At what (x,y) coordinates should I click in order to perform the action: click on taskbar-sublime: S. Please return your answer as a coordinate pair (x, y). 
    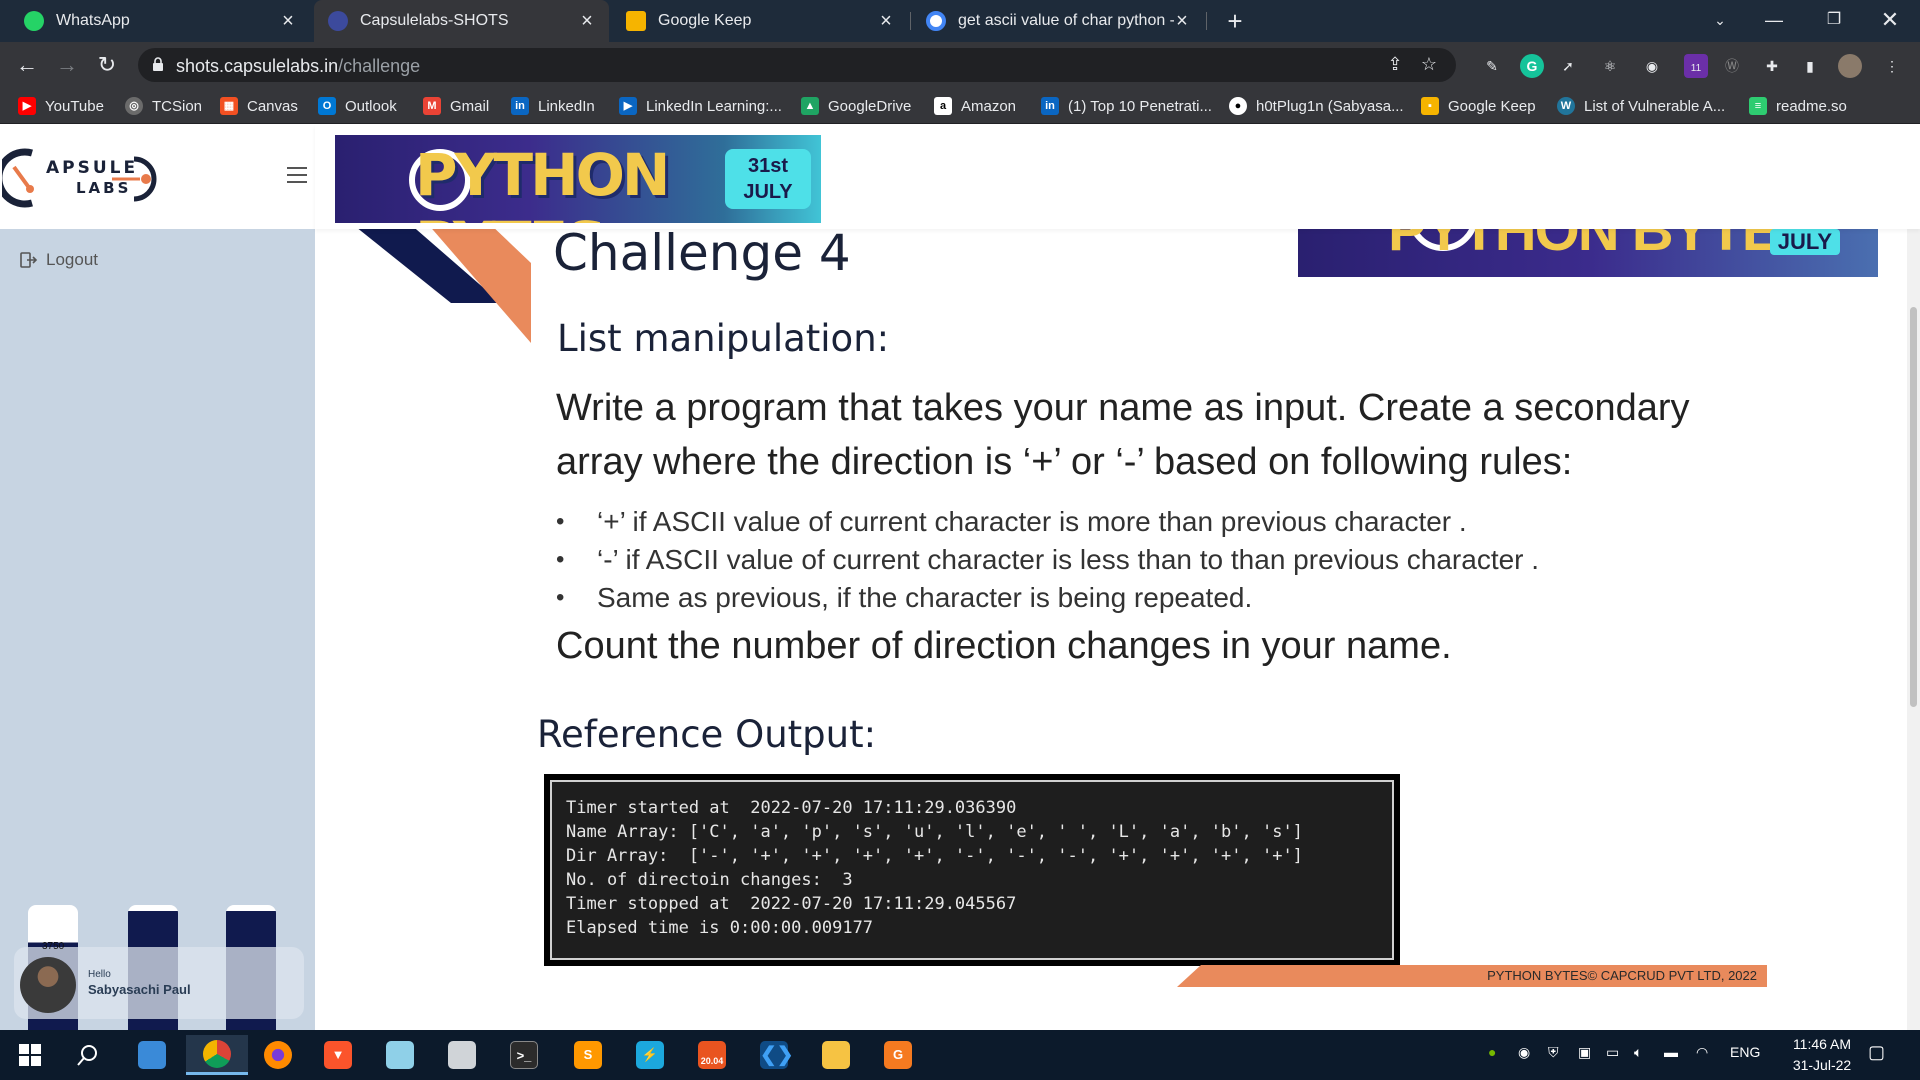
    Looking at the image, I should click on (588, 1055).